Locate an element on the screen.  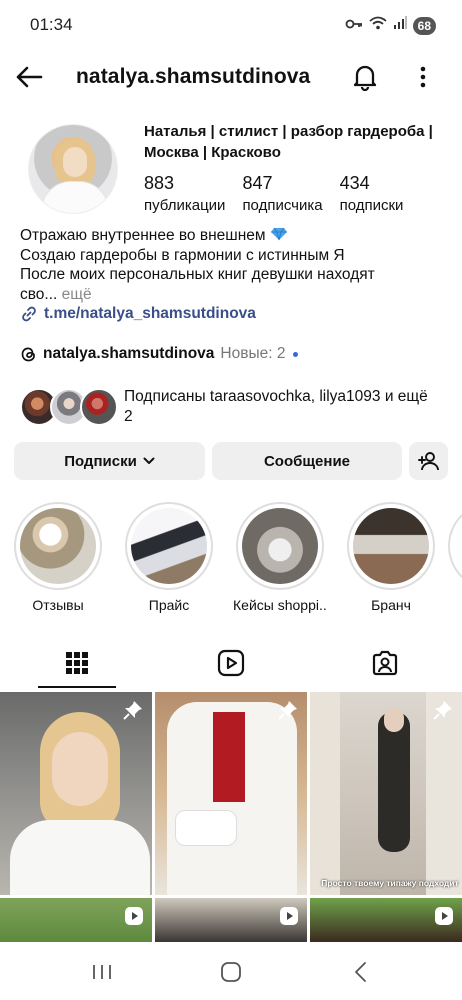
profile-header: natalya.shamsutdinova is located at coordinates (231, 77).